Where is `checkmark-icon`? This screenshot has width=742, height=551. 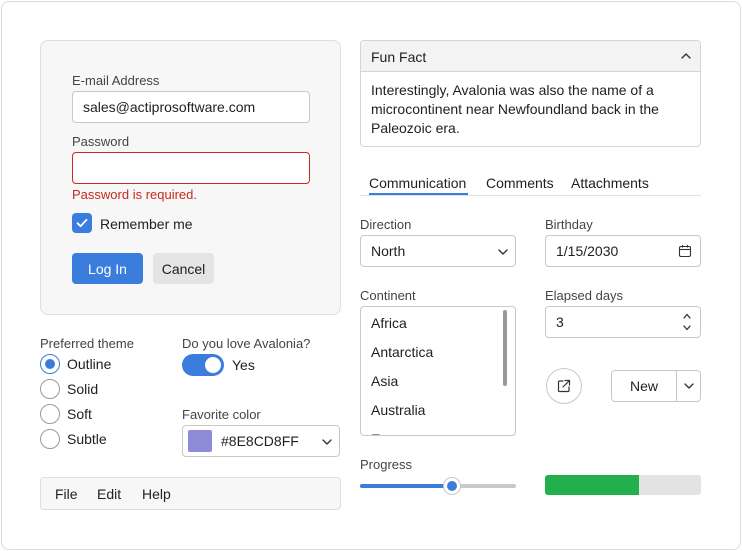 checkmark-icon is located at coordinates (82, 223).